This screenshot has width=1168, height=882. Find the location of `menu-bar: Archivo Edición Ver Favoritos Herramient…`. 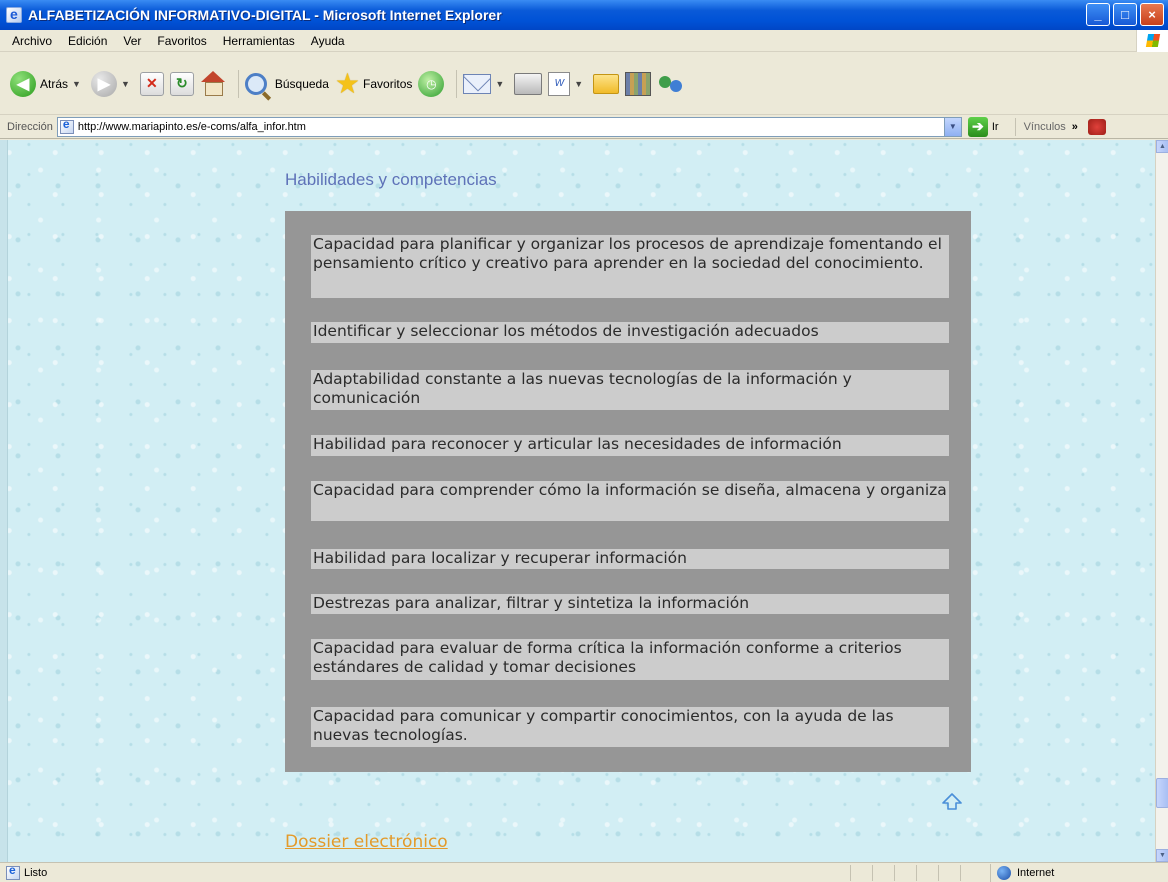

menu-bar: Archivo Edición Ver Favoritos Herramient… is located at coordinates (584, 41).